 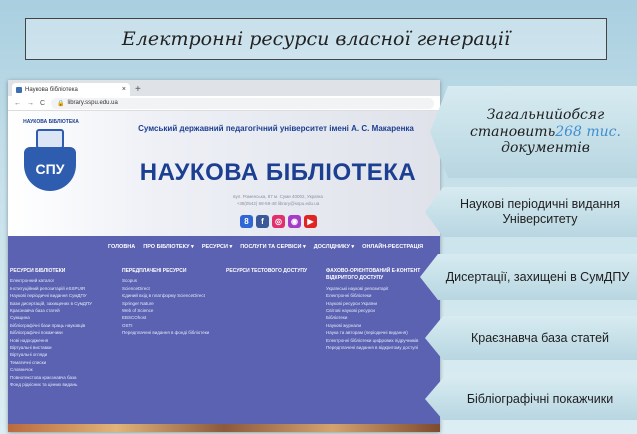 I want to click on link-item: Електронні бібліотеки, so click(x=382, y=295).